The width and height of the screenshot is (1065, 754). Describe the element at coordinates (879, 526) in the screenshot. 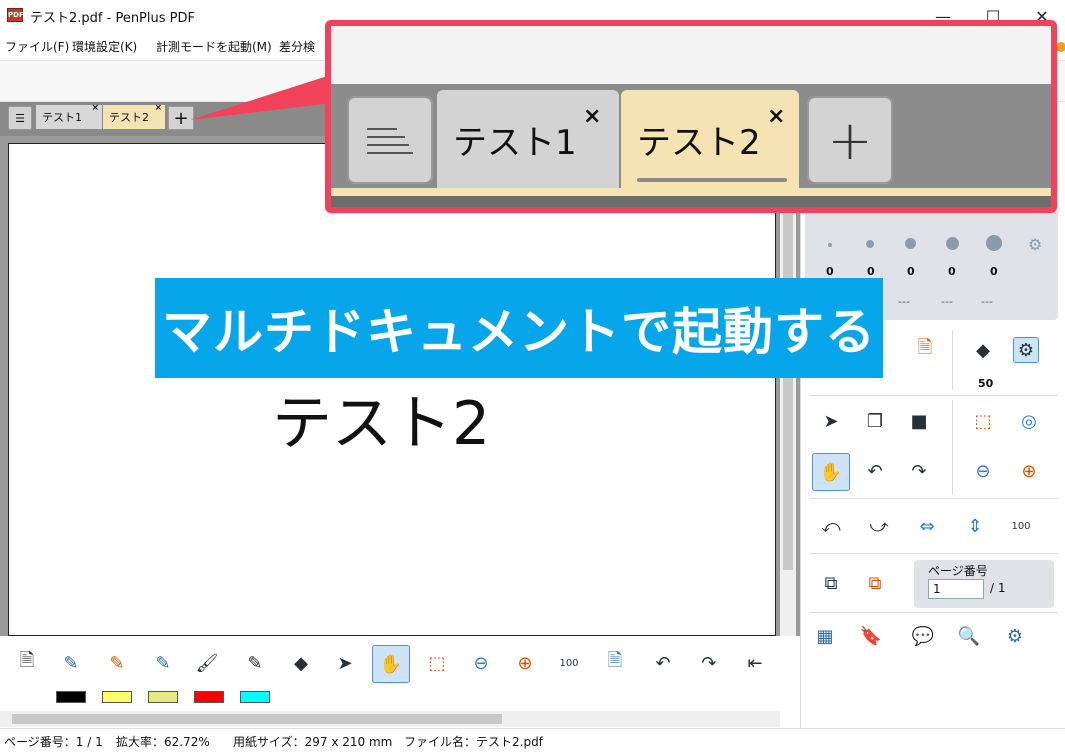

I see `rotate-right-icon: ⤻` at that location.